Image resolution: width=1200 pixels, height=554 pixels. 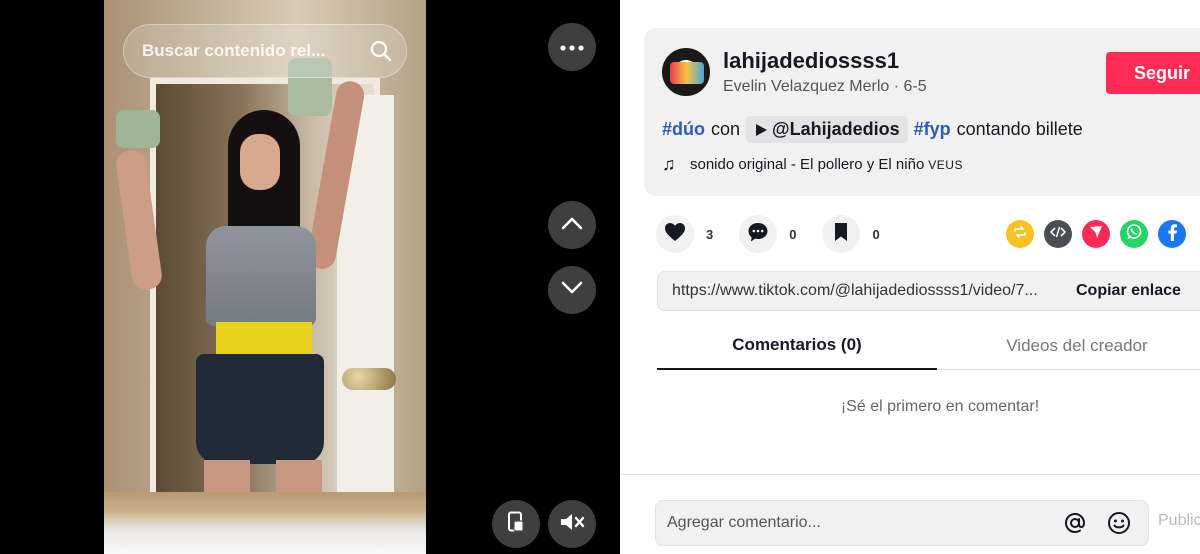 I want to click on volume-muted-icon, so click(x=572, y=524).